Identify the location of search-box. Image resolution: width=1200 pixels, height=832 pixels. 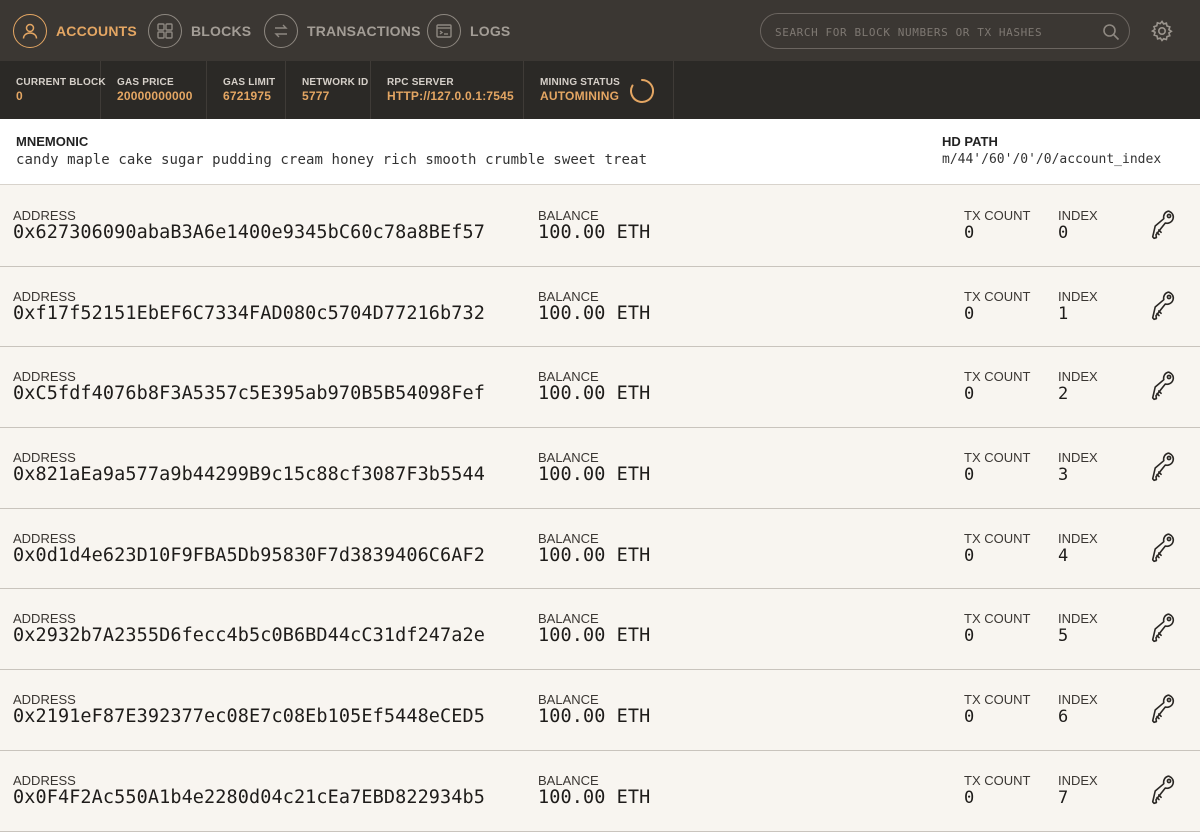
(945, 31).